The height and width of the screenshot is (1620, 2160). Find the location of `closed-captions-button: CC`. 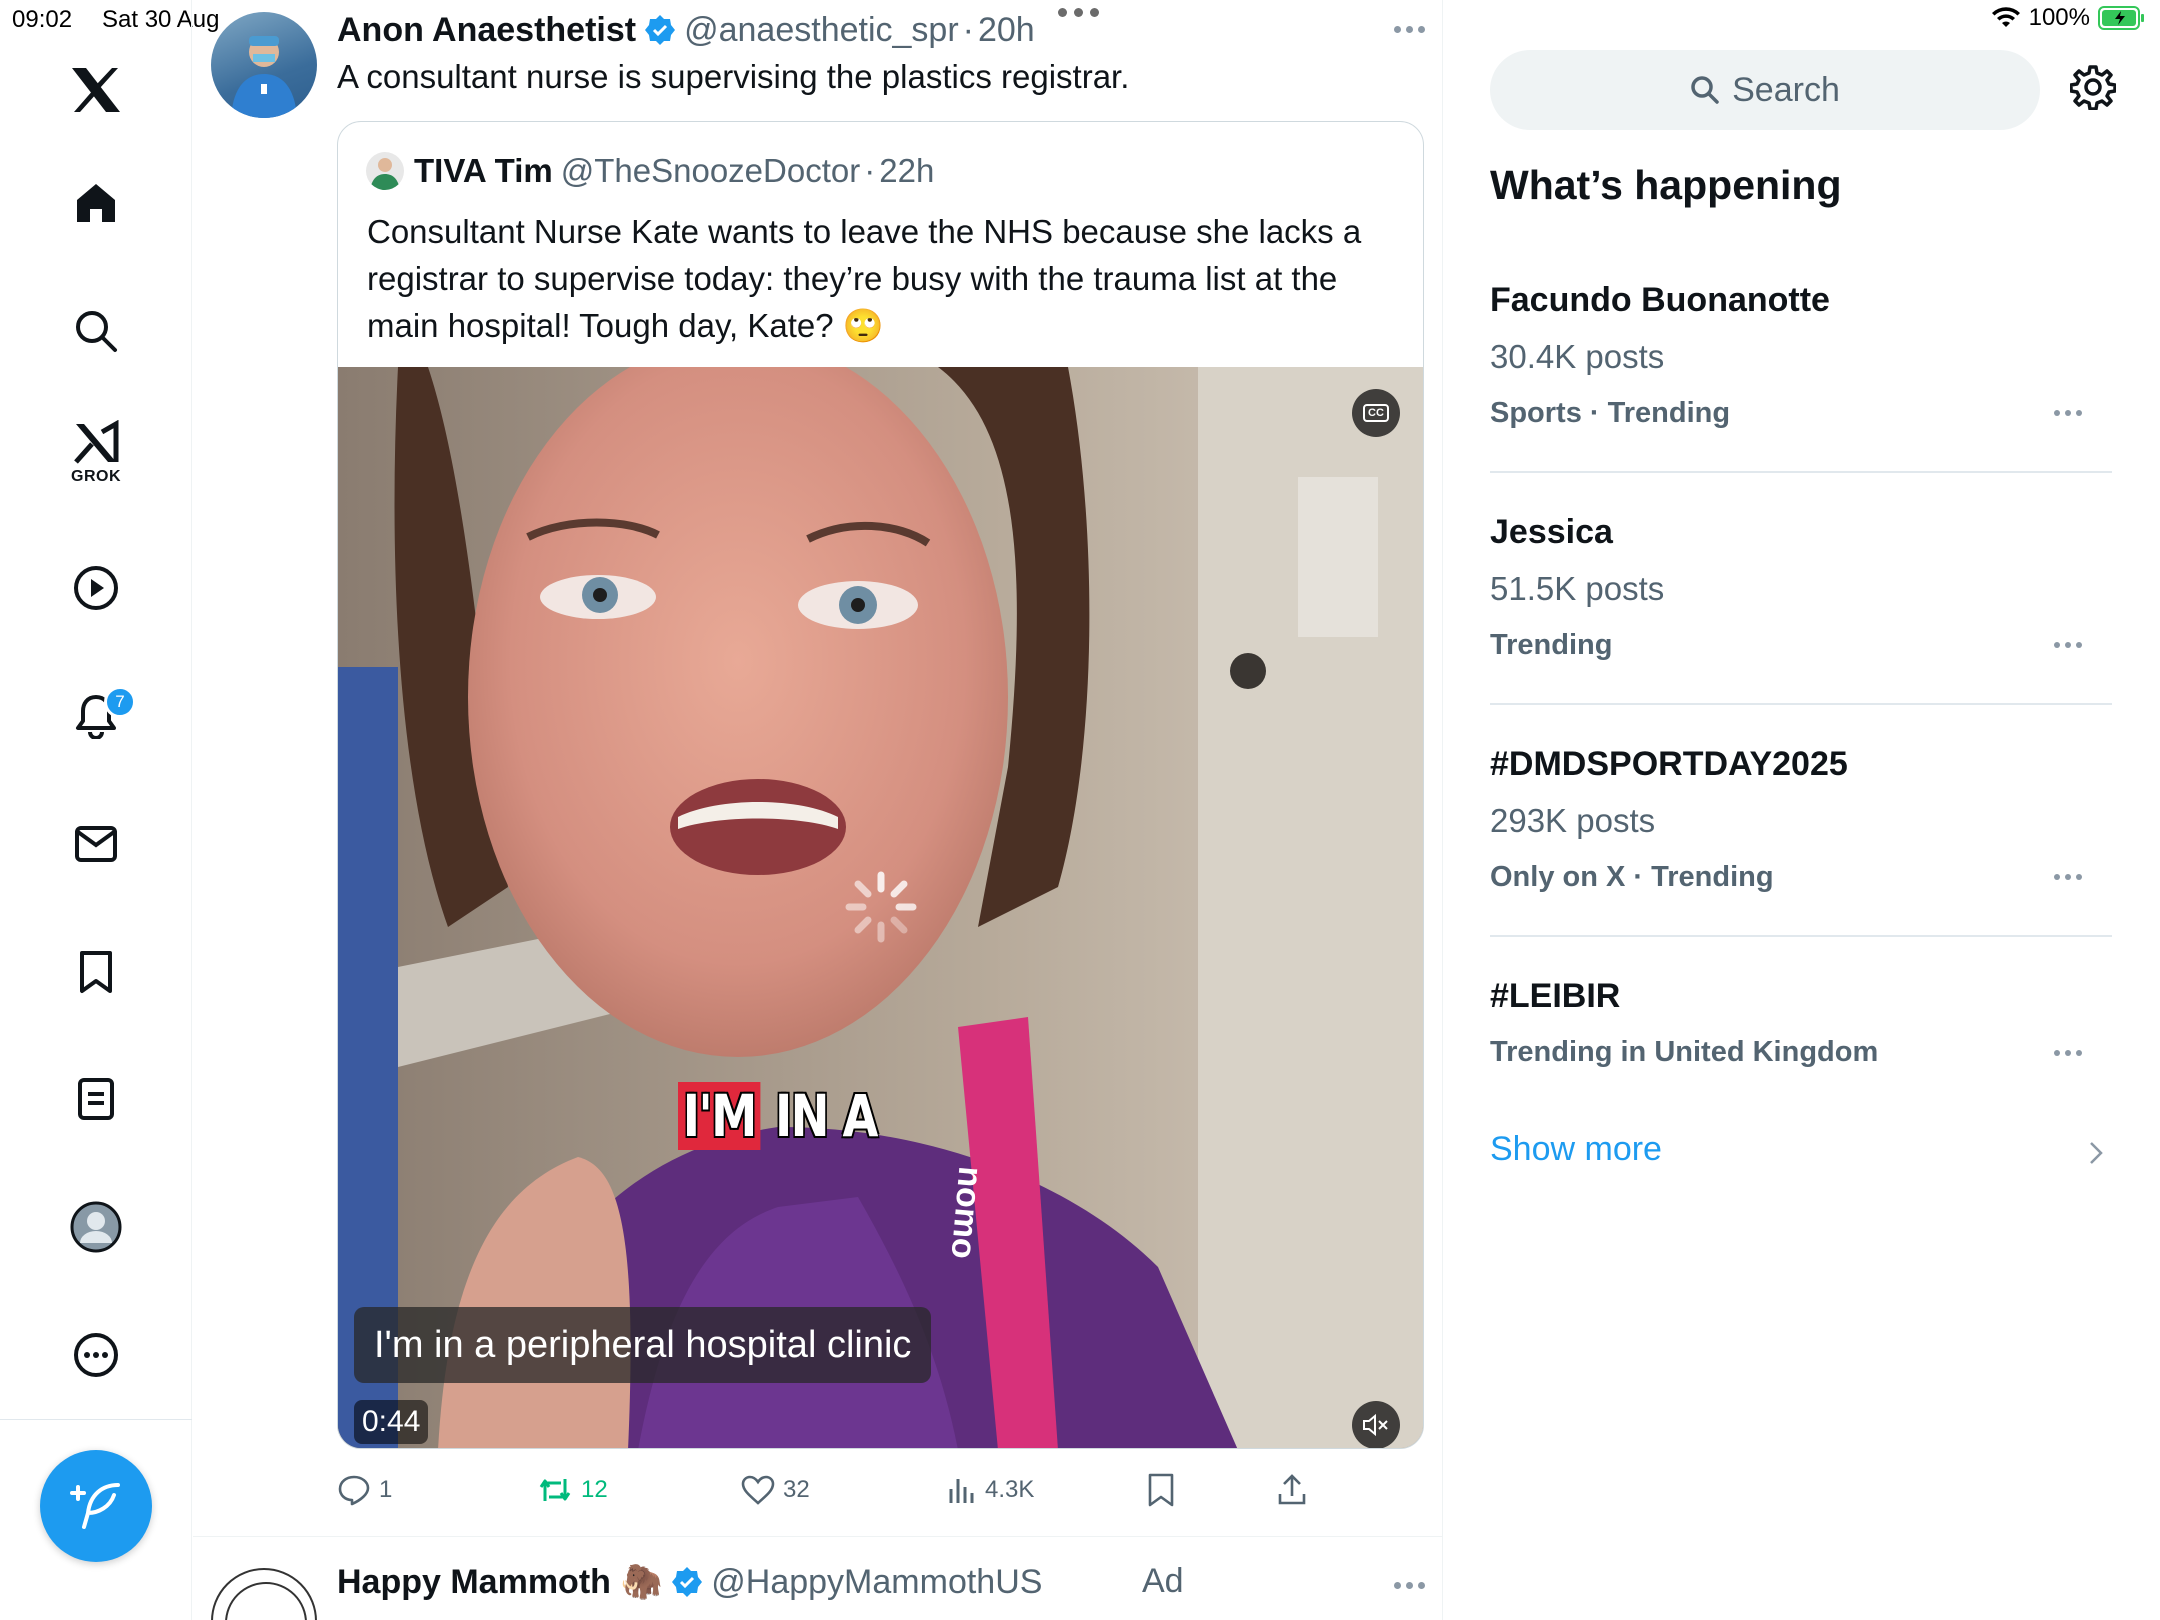

closed-captions-button: CC is located at coordinates (1376, 413).